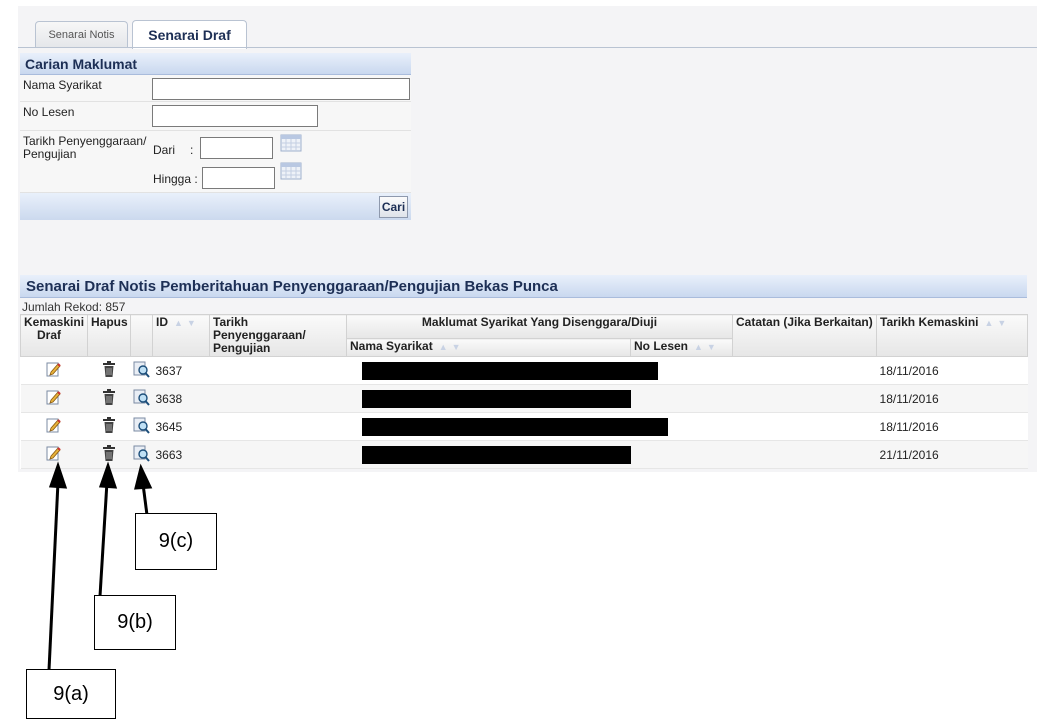 Image resolution: width=1037 pixels, height=719 pixels. What do you see at coordinates (103, 539) in the screenshot?
I see `arrow-9b-line` at bounding box center [103, 539].